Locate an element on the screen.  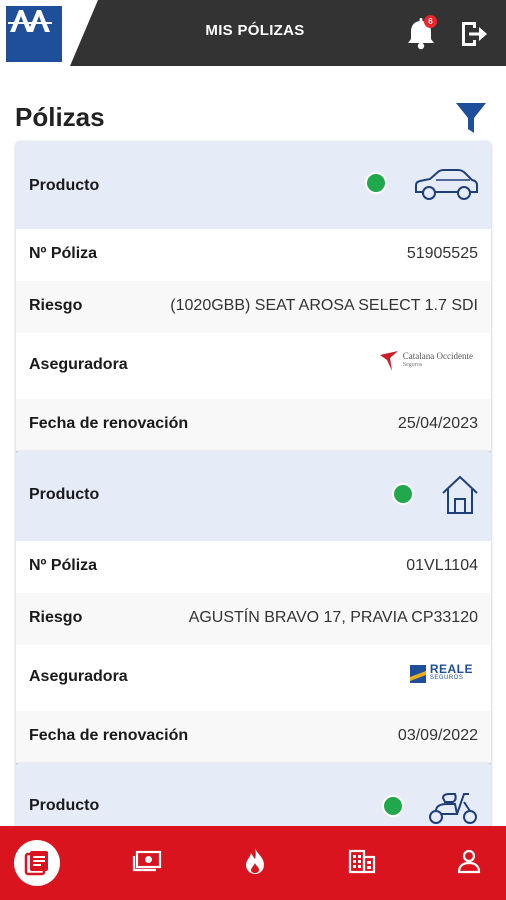
nav-profile is located at coordinates (469, 861).